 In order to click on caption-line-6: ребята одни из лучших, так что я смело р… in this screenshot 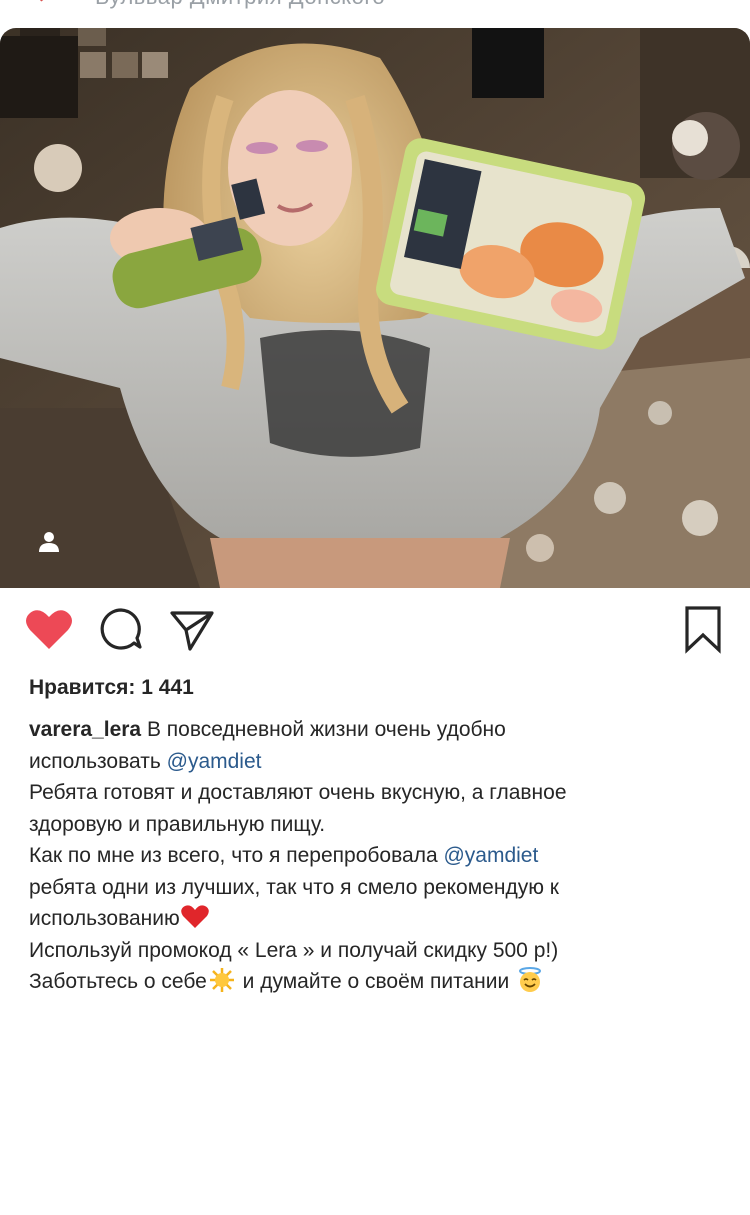, I will do `click(294, 887)`.